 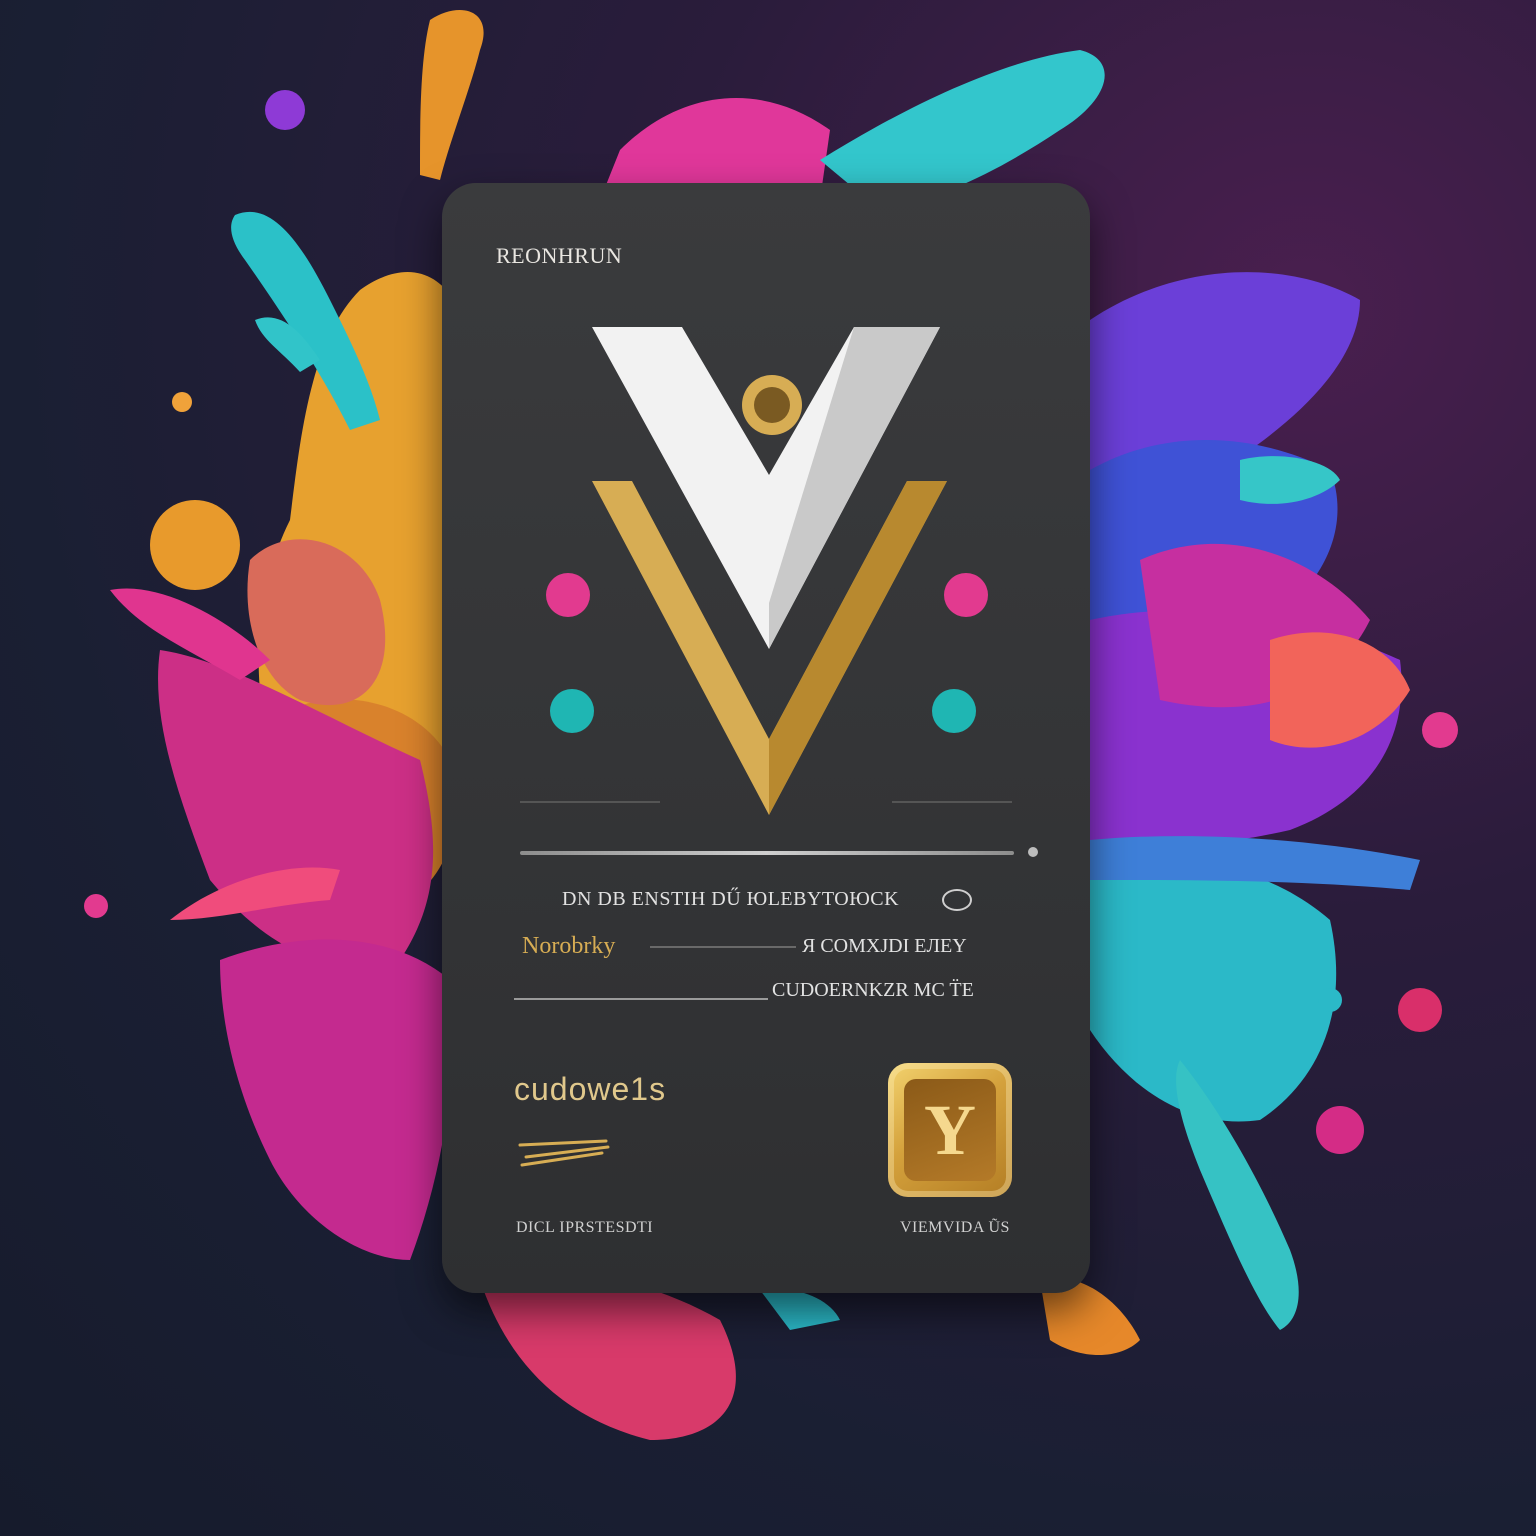 I want to click on badge-letter: Y, so click(x=950, y=1130).